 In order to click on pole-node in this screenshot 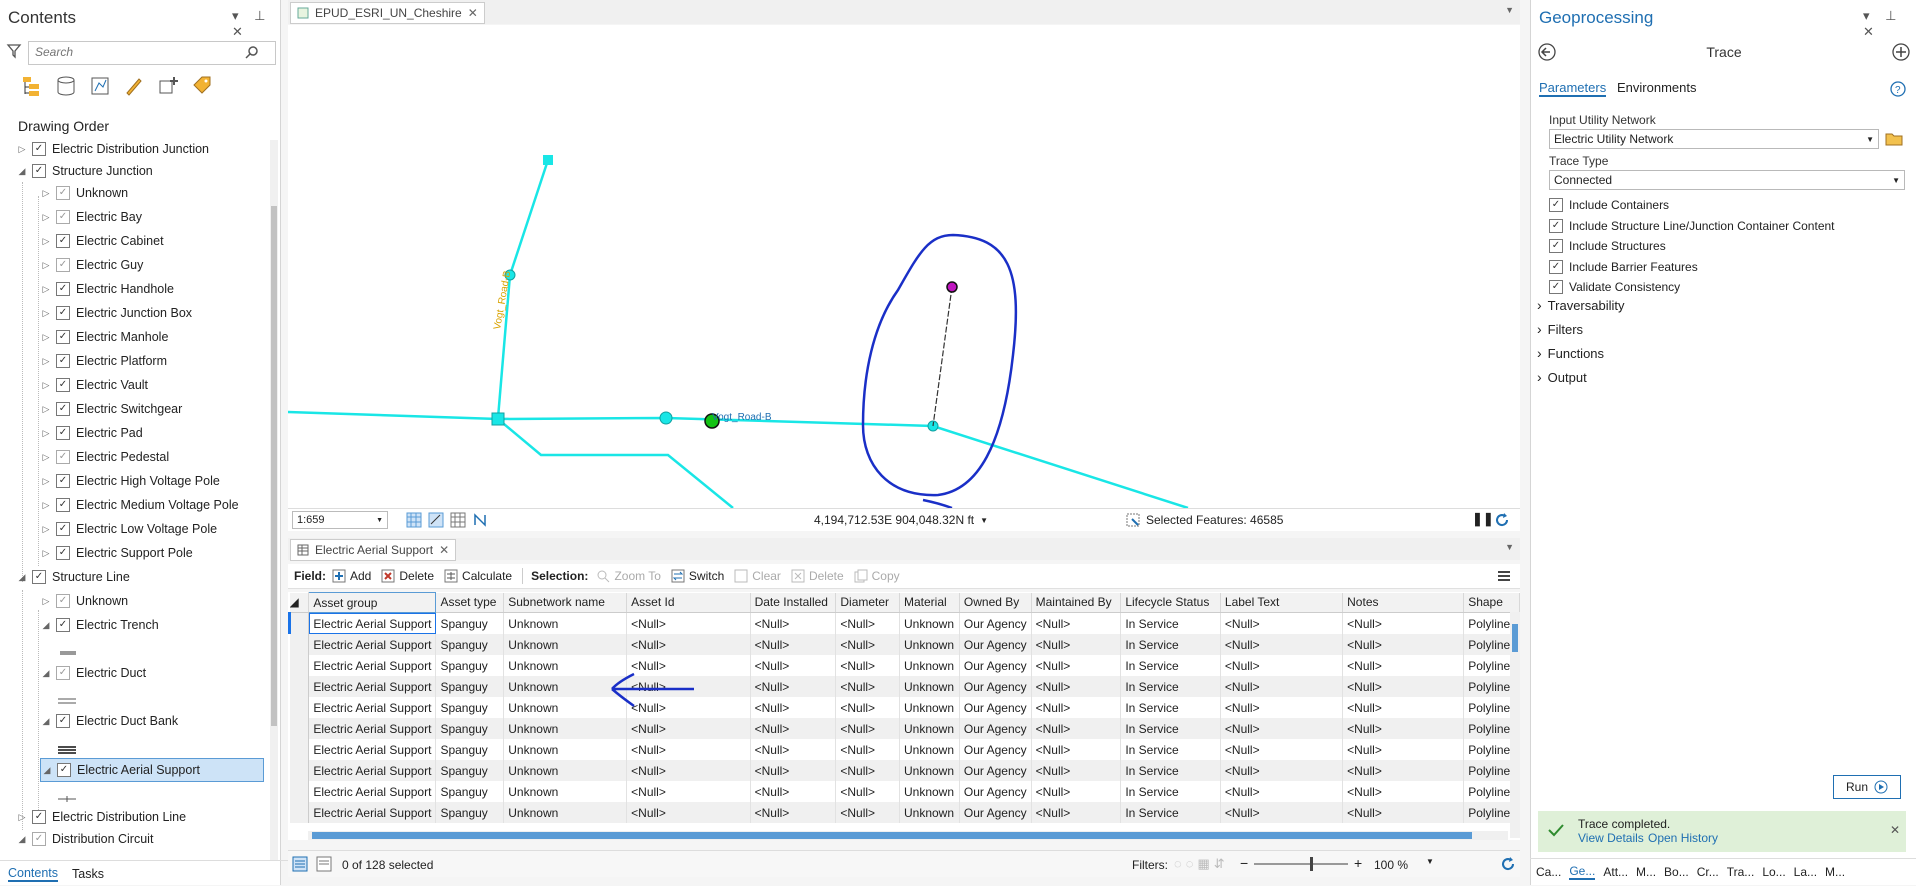, I will do `click(952, 287)`.